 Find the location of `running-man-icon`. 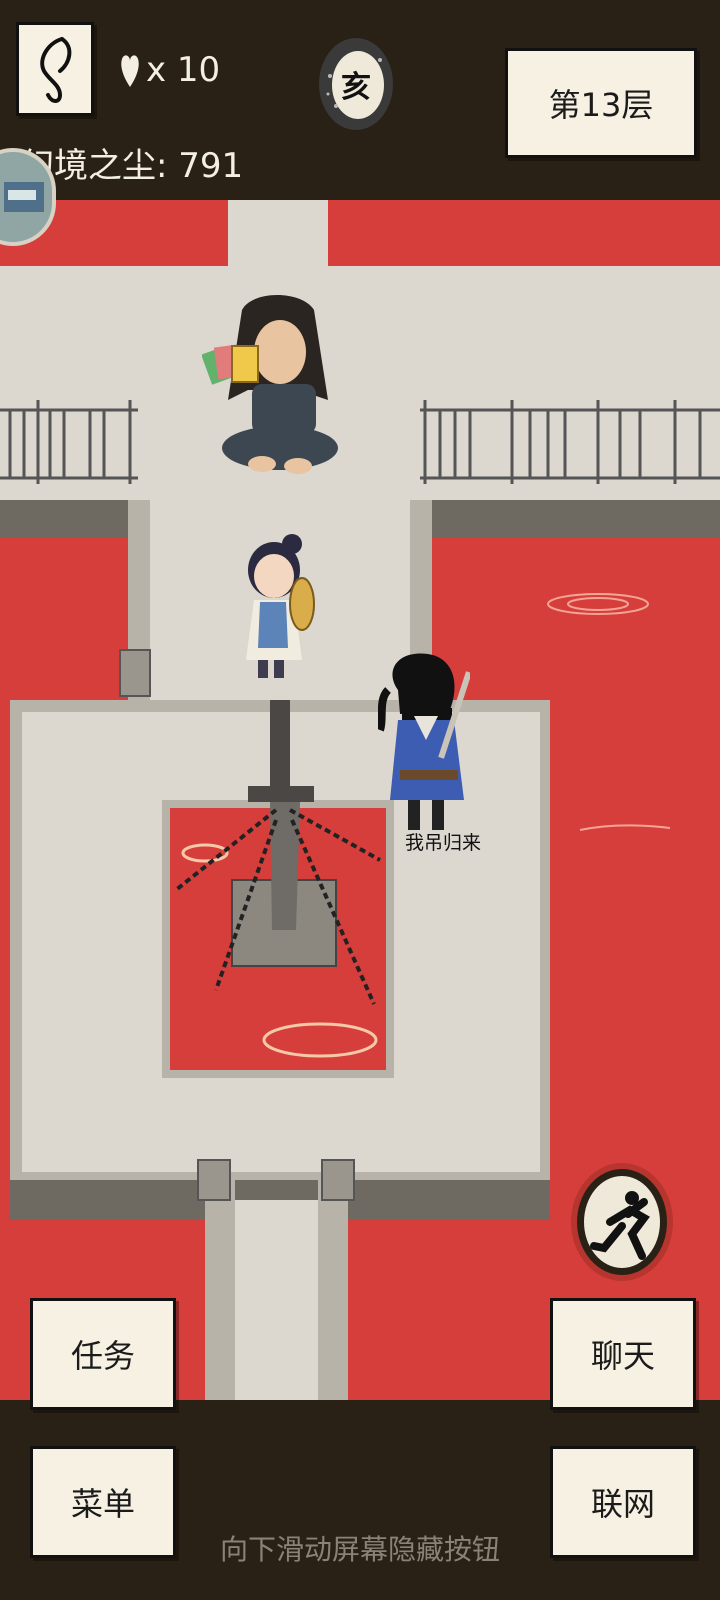

running-man-icon is located at coordinates (622, 1222).